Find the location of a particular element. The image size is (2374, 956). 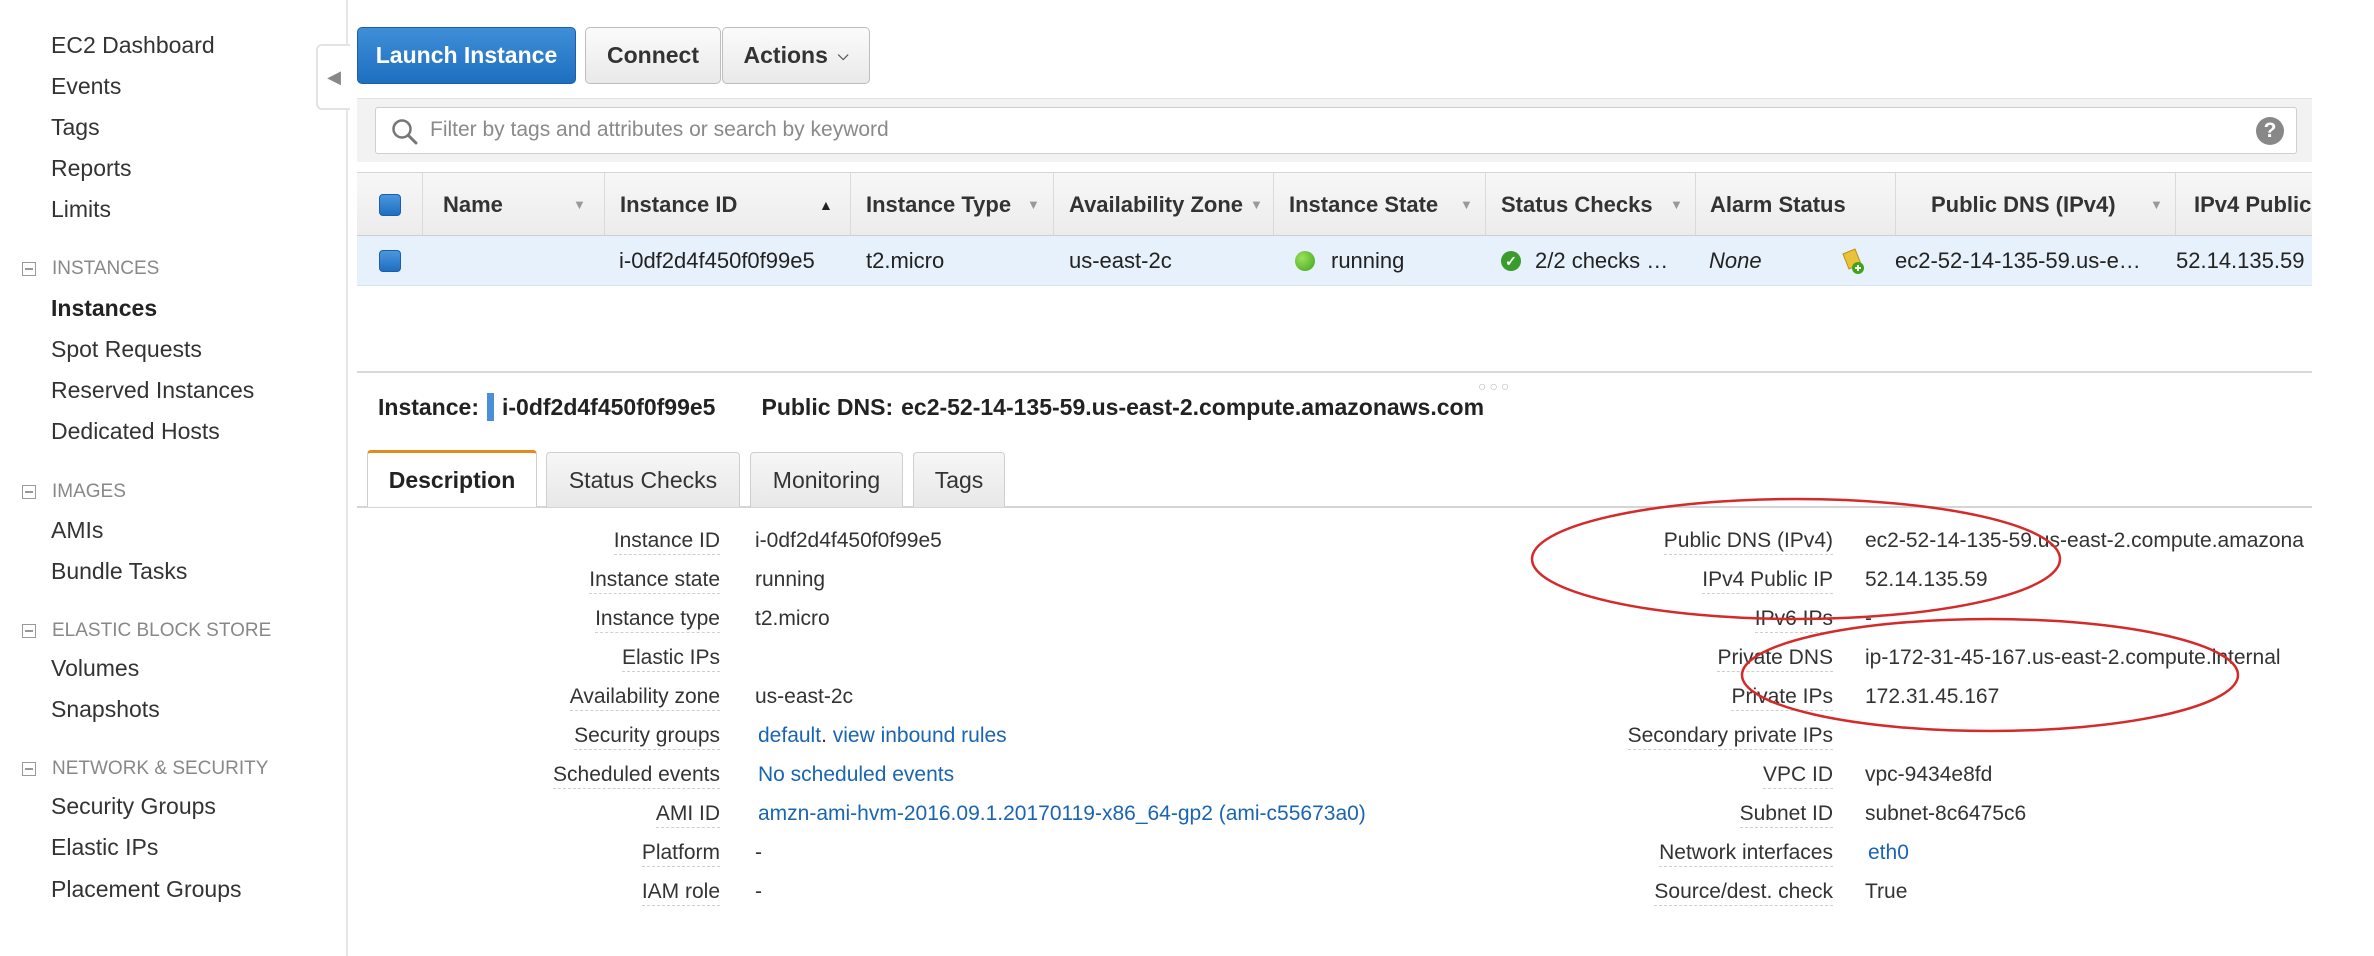

annotation-ellipse-private is located at coordinates (1990, 675).